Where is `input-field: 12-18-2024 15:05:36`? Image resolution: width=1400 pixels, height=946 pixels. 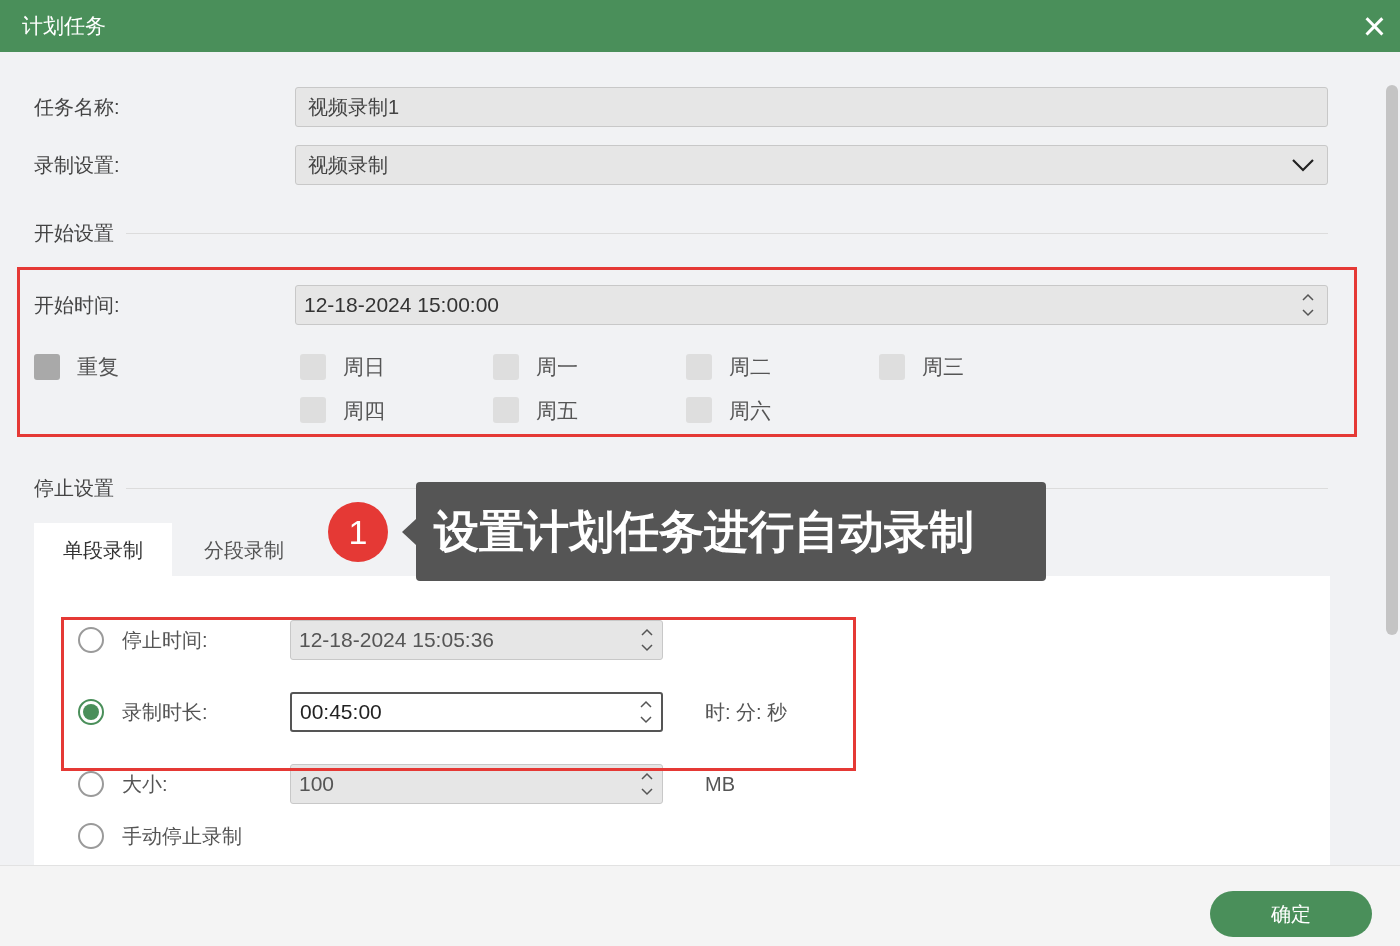 input-field: 12-18-2024 15:05:36 is located at coordinates (476, 640).